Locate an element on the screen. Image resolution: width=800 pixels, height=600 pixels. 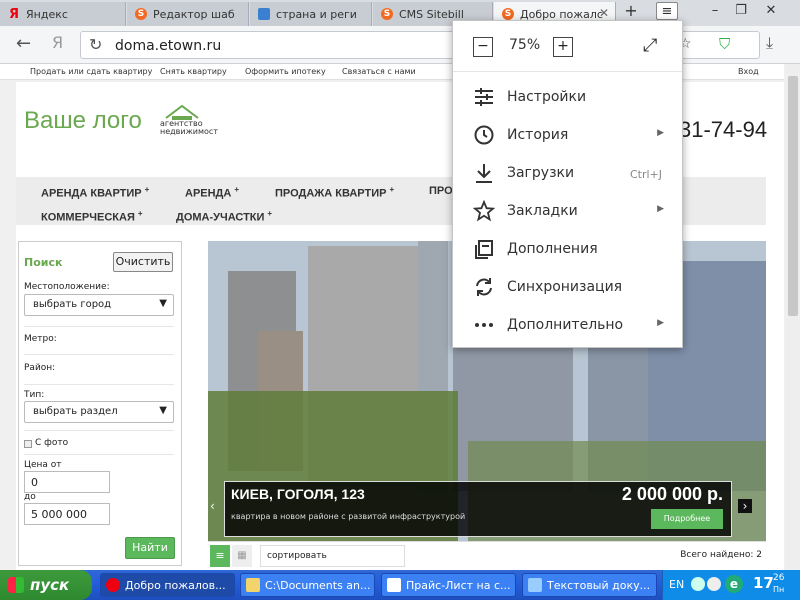
page-scrollbar is located at coordinates (793, 317).